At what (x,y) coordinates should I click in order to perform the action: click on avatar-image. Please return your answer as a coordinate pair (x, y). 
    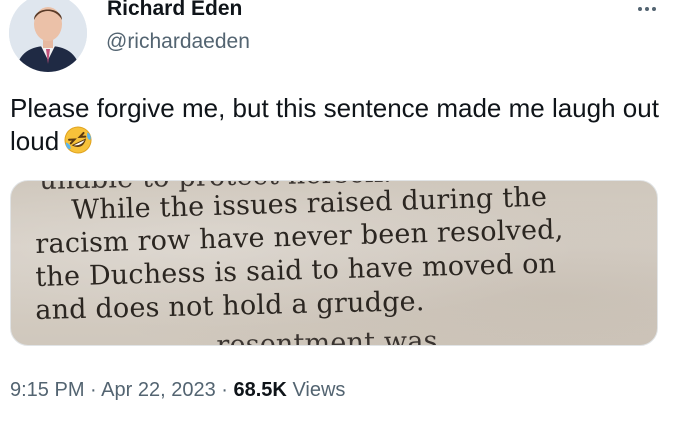
    Looking at the image, I should click on (48, 36).